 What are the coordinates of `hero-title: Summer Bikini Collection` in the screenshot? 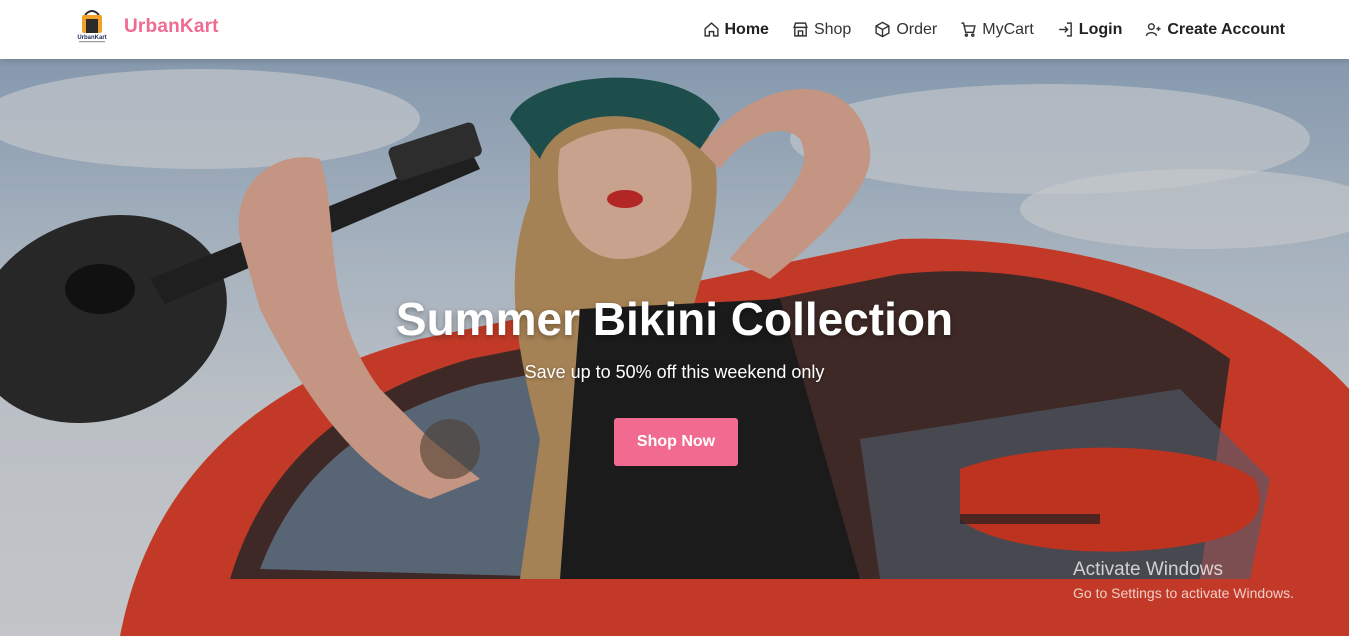 It's located at (674, 319).